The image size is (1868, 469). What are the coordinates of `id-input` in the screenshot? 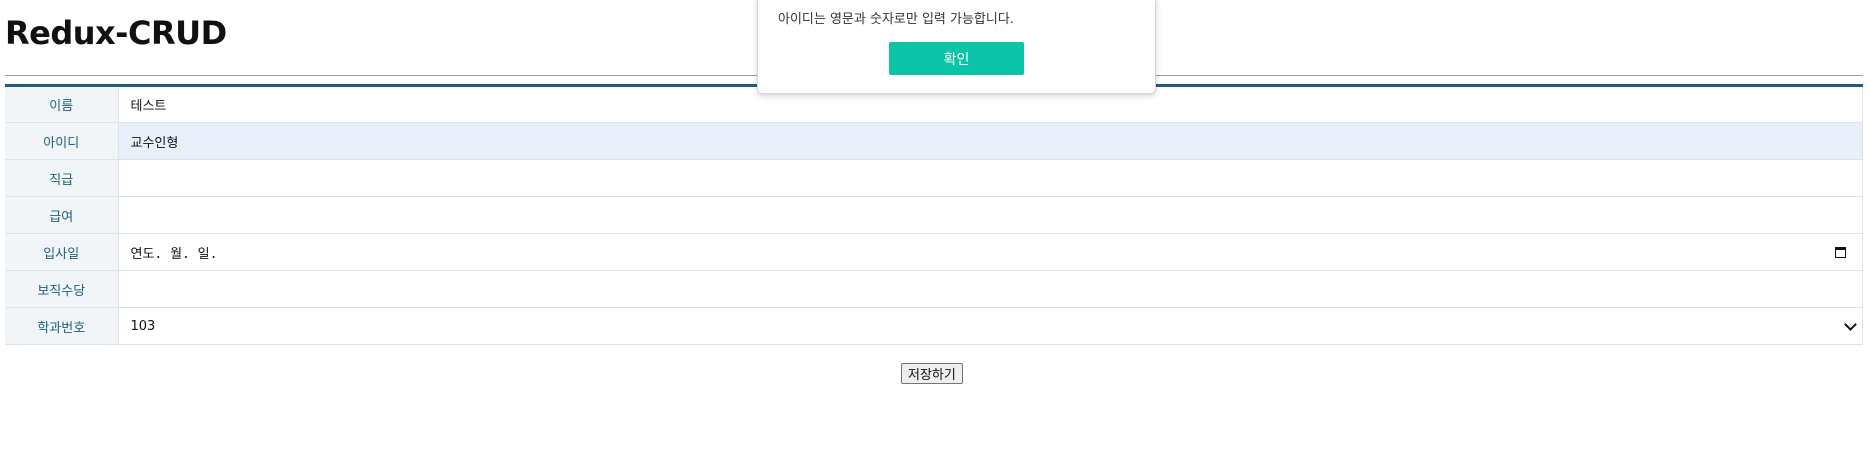 It's located at (990, 141).